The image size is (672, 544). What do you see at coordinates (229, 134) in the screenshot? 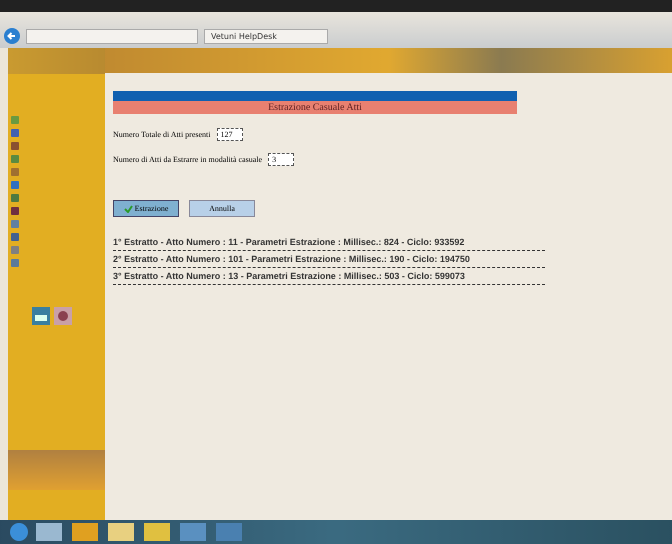
I see `input-field: 127` at bounding box center [229, 134].